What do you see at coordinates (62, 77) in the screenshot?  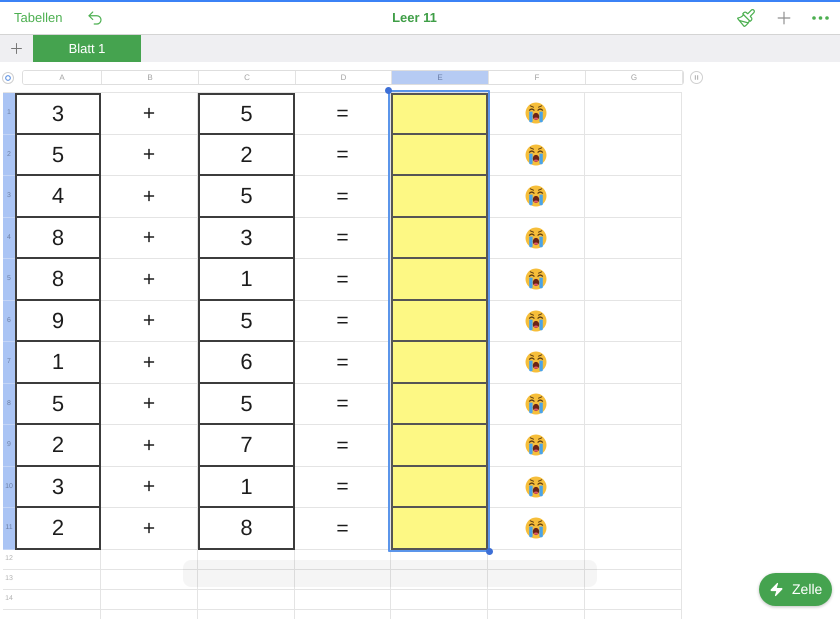 I see `column-header: A` at bounding box center [62, 77].